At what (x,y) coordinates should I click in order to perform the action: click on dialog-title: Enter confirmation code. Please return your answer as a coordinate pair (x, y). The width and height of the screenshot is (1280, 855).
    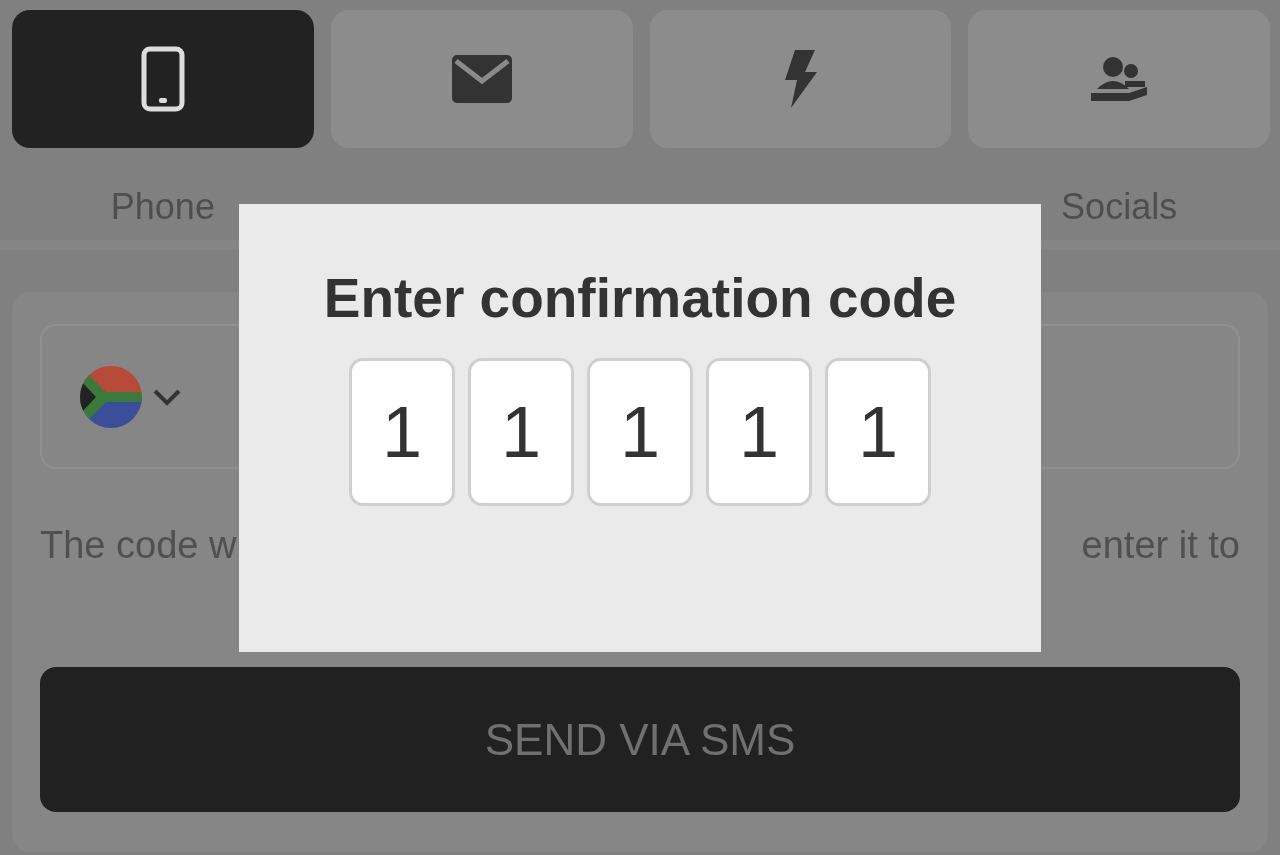
    Looking at the image, I should click on (640, 298).